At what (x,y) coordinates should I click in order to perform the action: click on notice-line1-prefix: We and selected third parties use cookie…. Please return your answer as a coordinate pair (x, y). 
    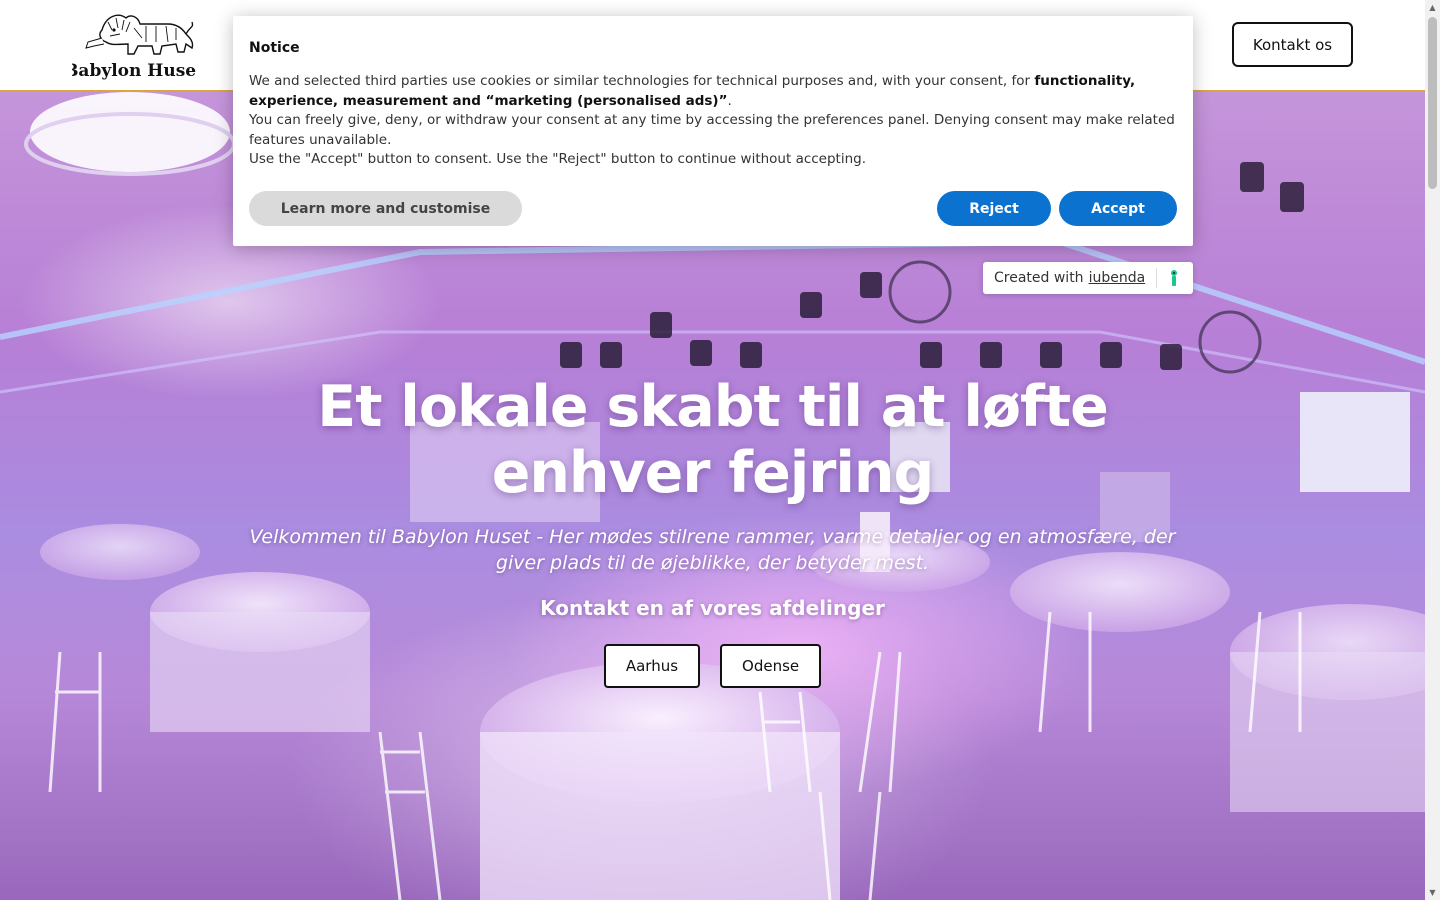
    Looking at the image, I should click on (642, 81).